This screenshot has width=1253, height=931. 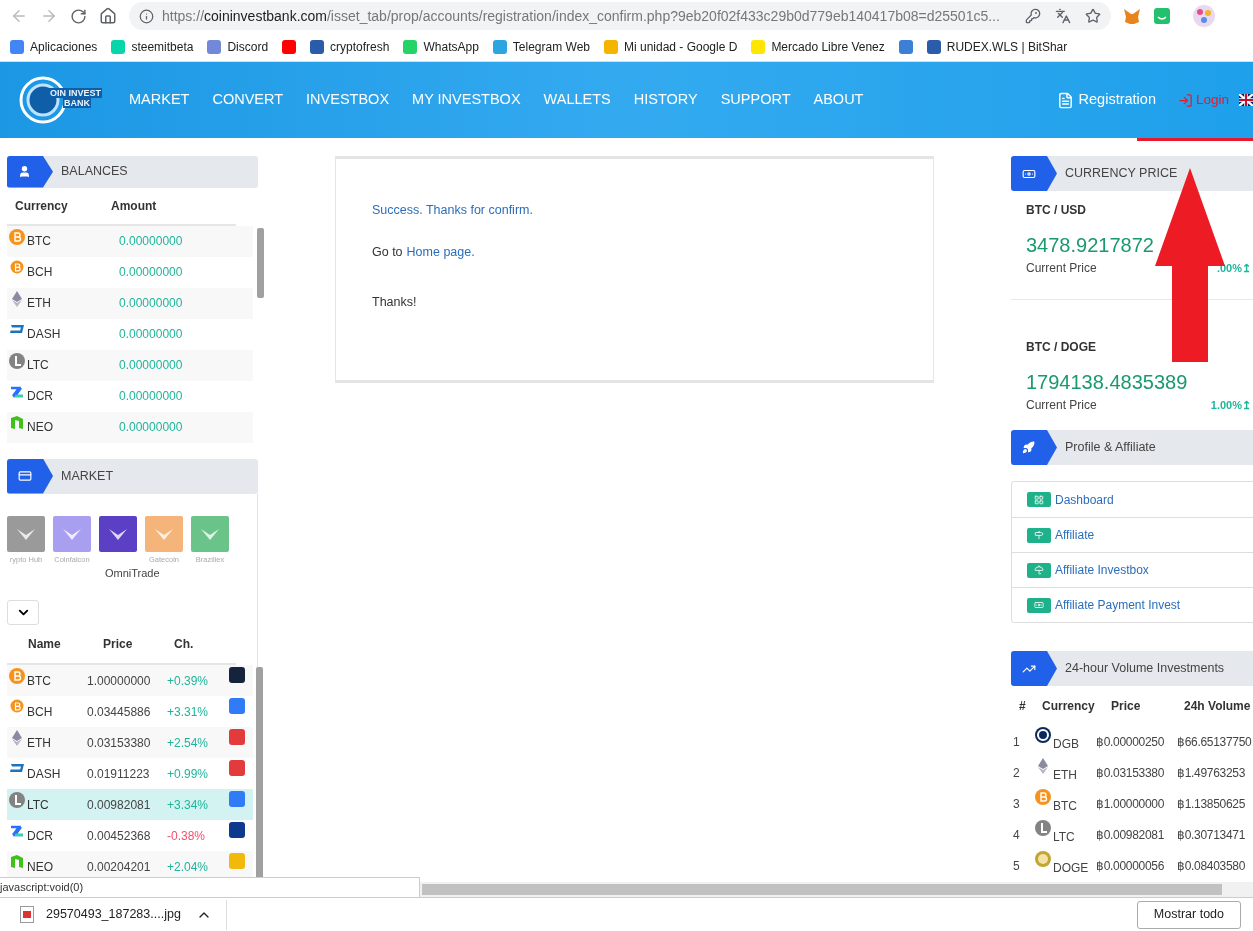 I want to click on currency-code: LTC, so click(x=38, y=365).